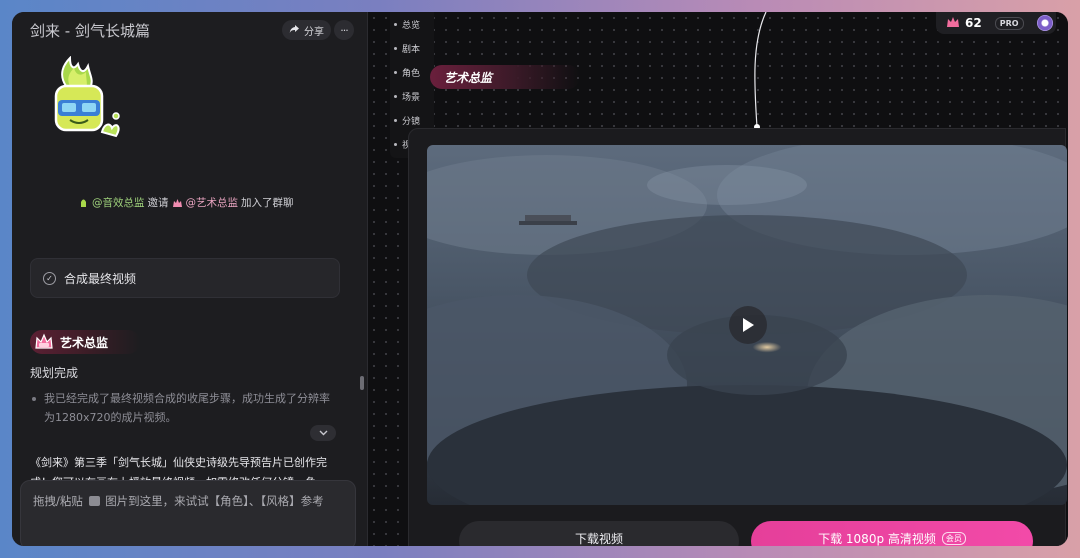 Image resolution: width=1080 pixels, height=558 pixels. I want to click on image-icon, so click(94, 501).